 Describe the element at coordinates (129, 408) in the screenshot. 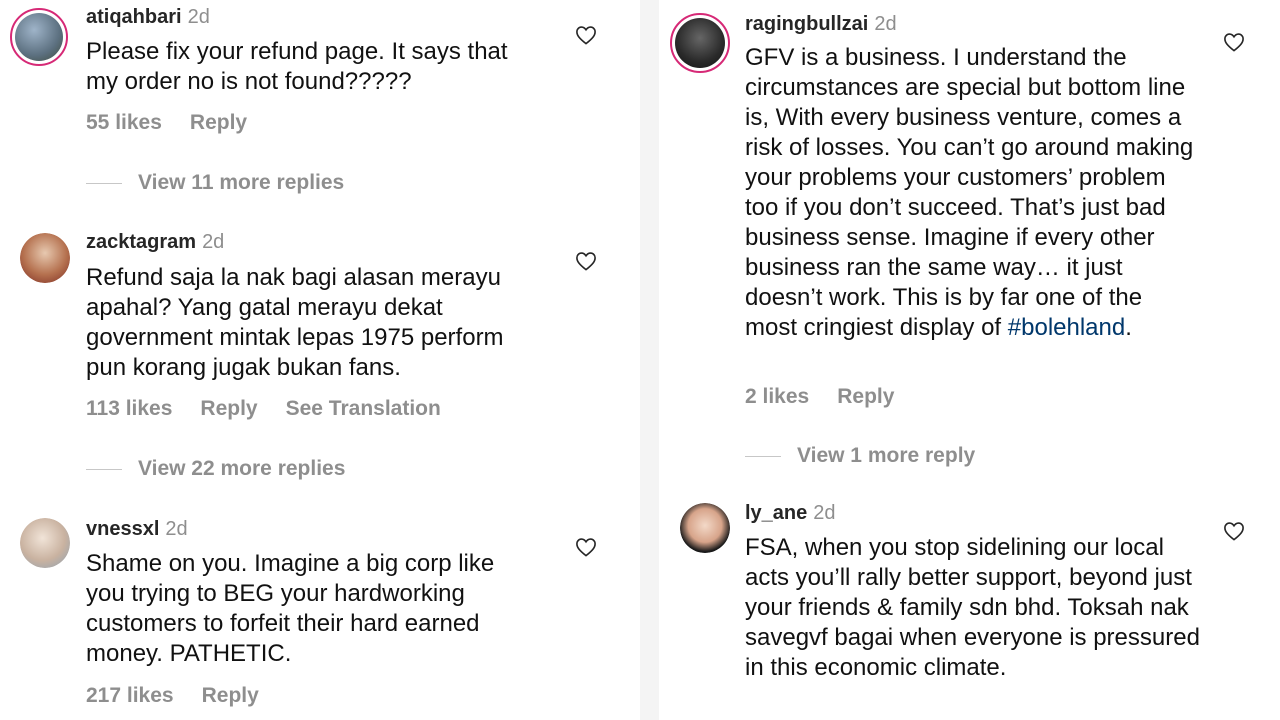

I see `likes-count: 113 likes` at that location.